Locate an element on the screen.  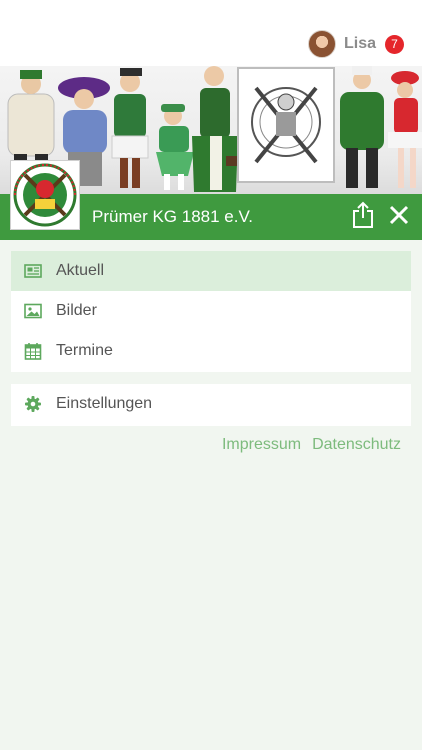
share-icon is located at coordinates (363, 215).